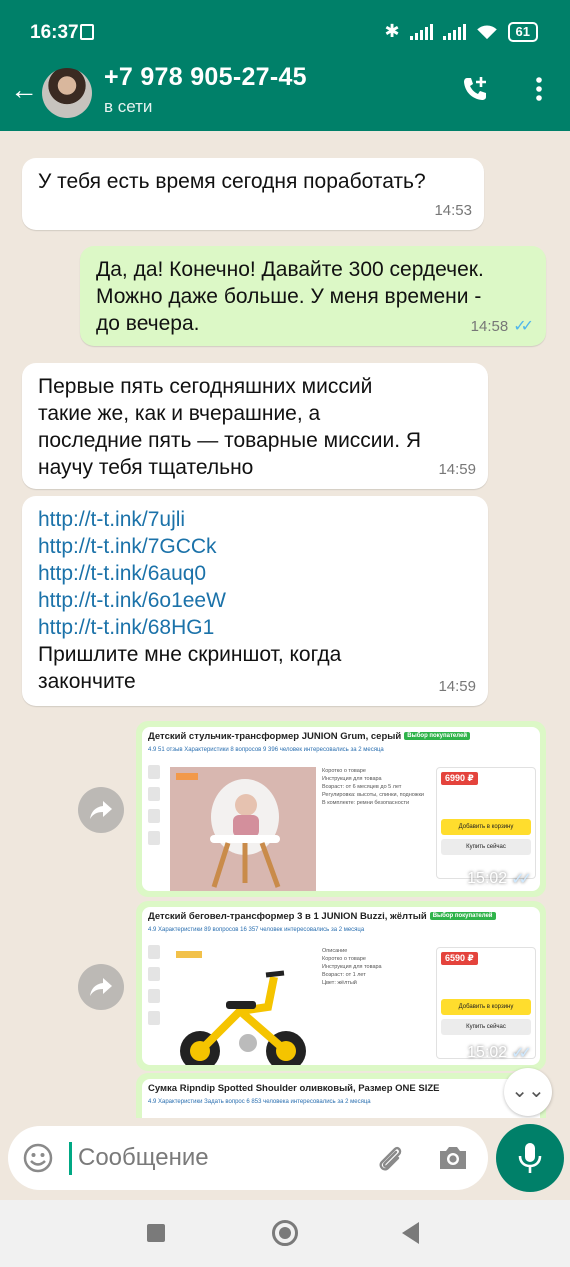  I want to click on paperclip-icon, so click(390, 1158).